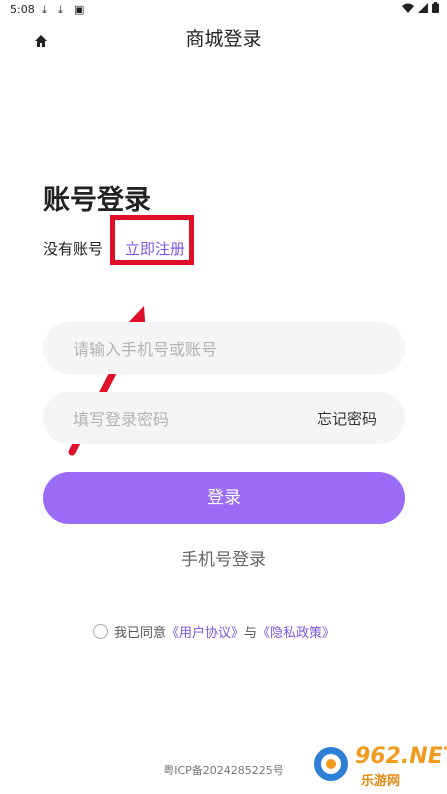 Image resolution: width=447 pixels, height=794 pixels. Describe the element at coordinates (296, 631) in the screenshot. I see `privacy-policy-link: 《隐私政策》` at that location.